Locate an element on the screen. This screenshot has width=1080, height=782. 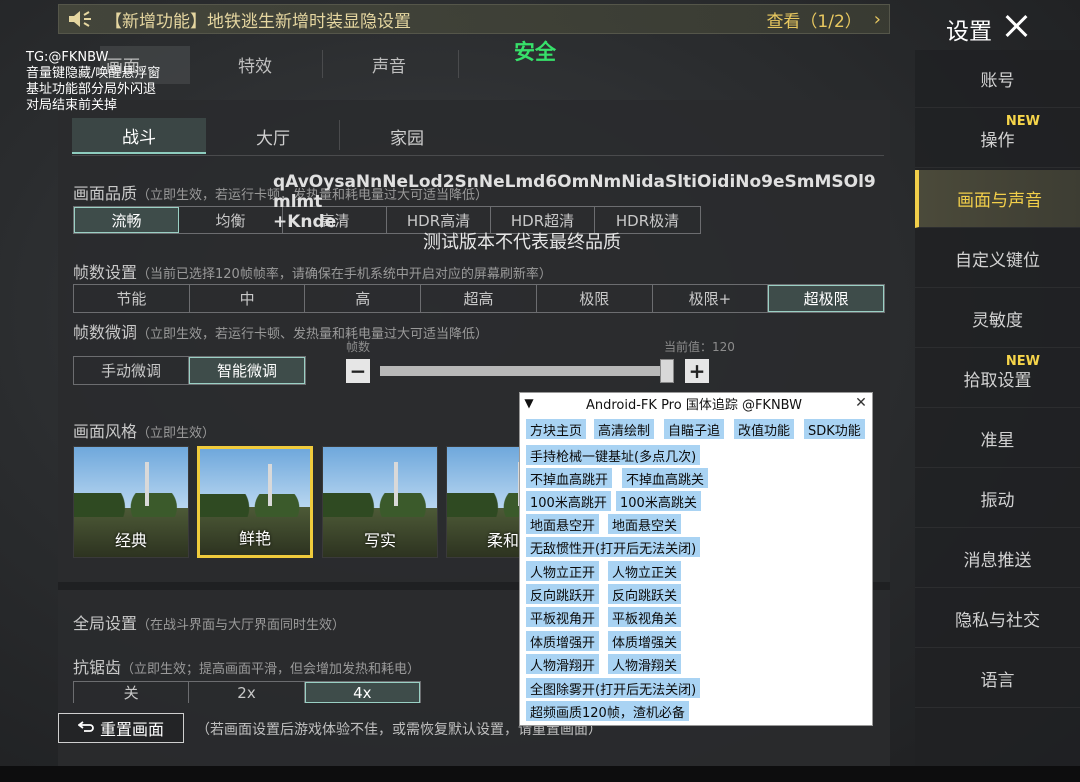
sidebar-item-sensitivity: 灵敏度 is located at coordinates (997, 319).